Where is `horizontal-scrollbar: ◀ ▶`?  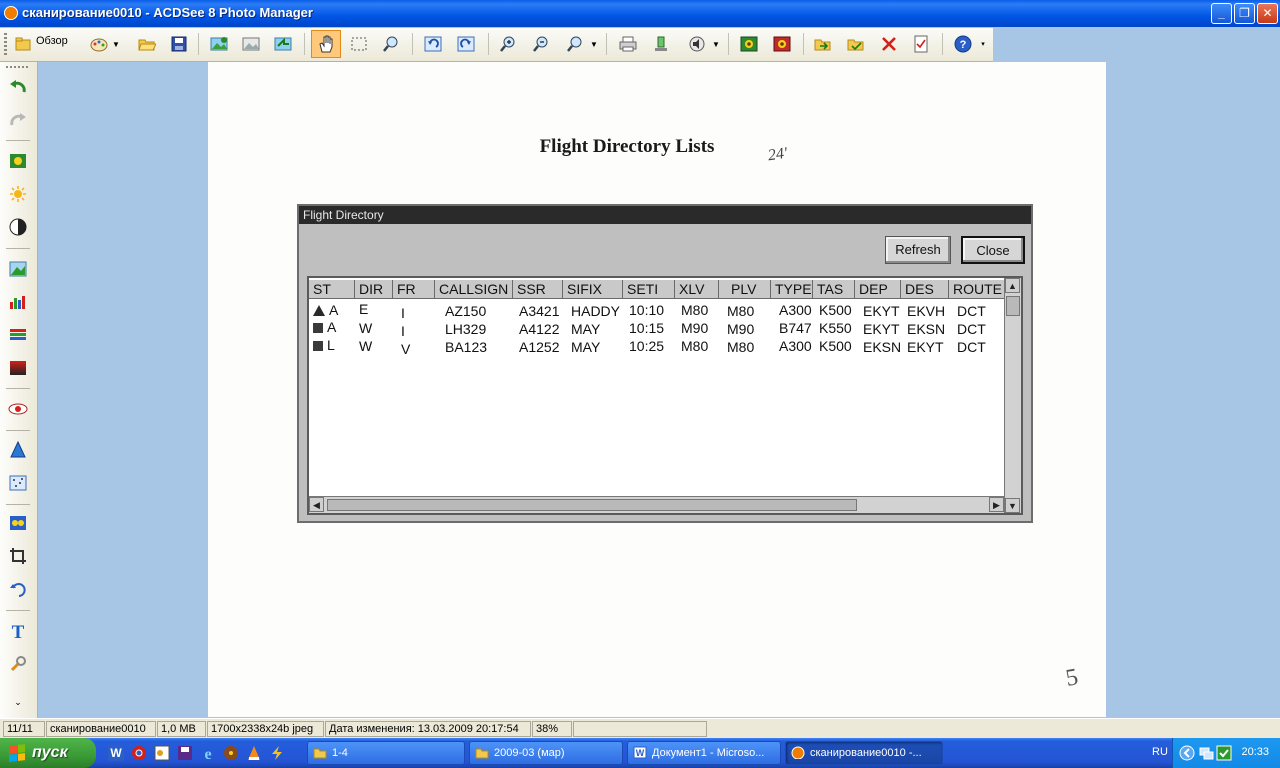 horizontal-scrollbar: ◀ ▶ is located at coordinates (656, 504).